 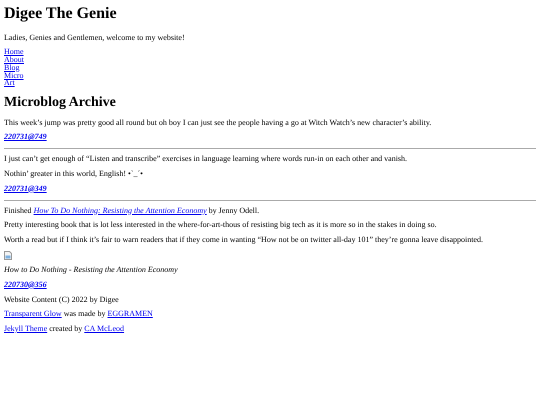 I want to click on permalink: 220731@749, so click(x=25, y=137).